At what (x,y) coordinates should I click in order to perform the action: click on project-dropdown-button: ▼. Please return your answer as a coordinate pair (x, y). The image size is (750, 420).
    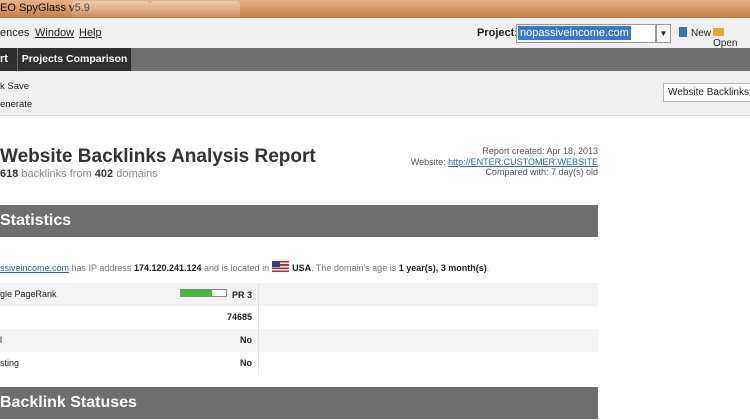
    Looking at the image, I should click on (663, 33).